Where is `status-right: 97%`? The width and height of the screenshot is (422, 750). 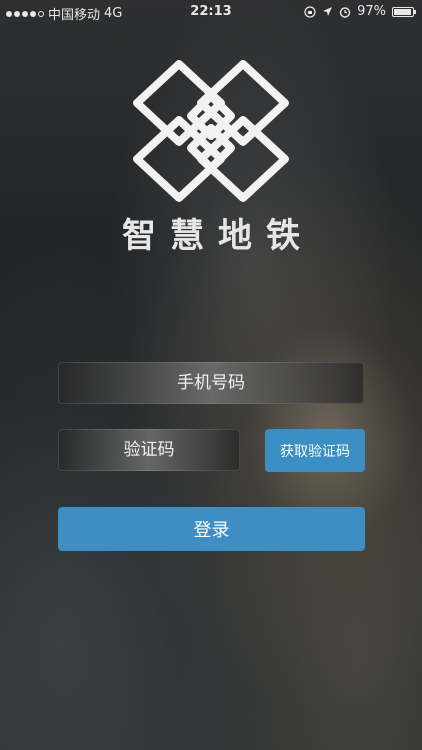 status-right: 97% is located at coordinates (360, 11).